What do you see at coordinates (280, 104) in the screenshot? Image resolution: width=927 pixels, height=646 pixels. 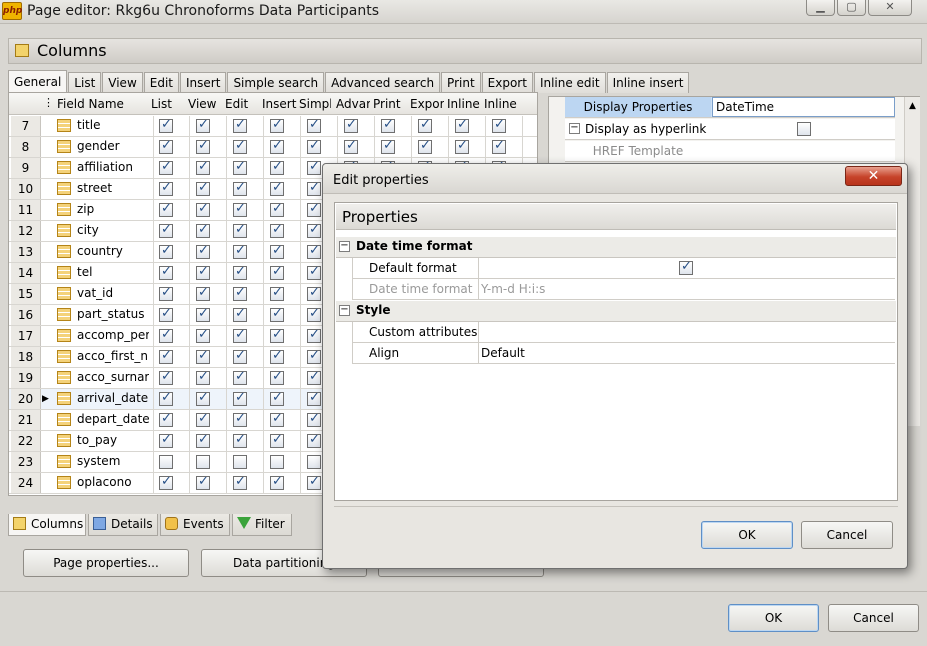 I see `header-insert: Insert` at bounding box center [280, 104].